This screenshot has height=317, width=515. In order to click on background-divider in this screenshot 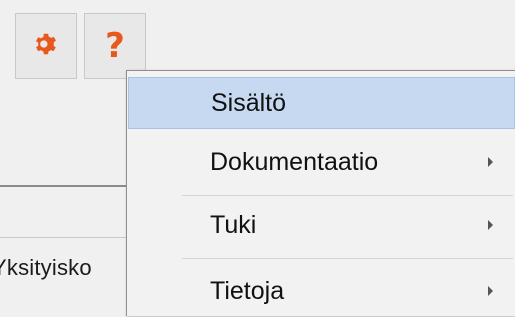, I will do `click(63, 186)`.